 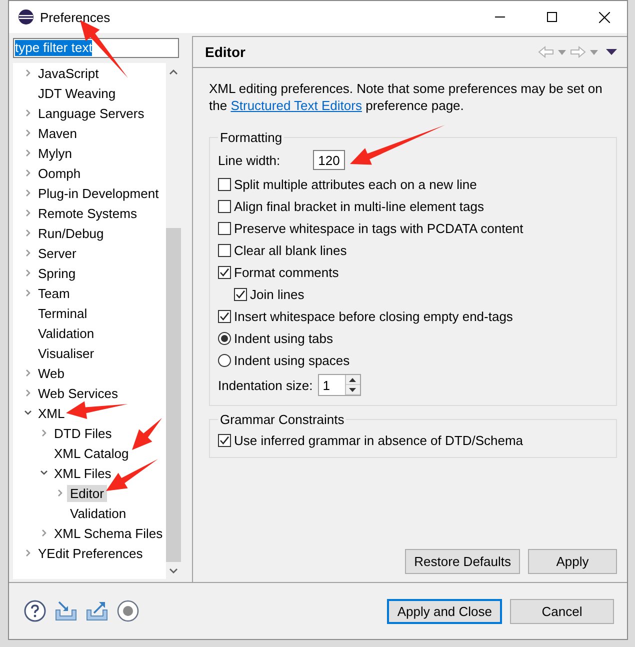 What do you see at coordinates (444, 611) in the screenshot?
I see `dialog-button: Apply and Close` at bounding box center [444, 611].